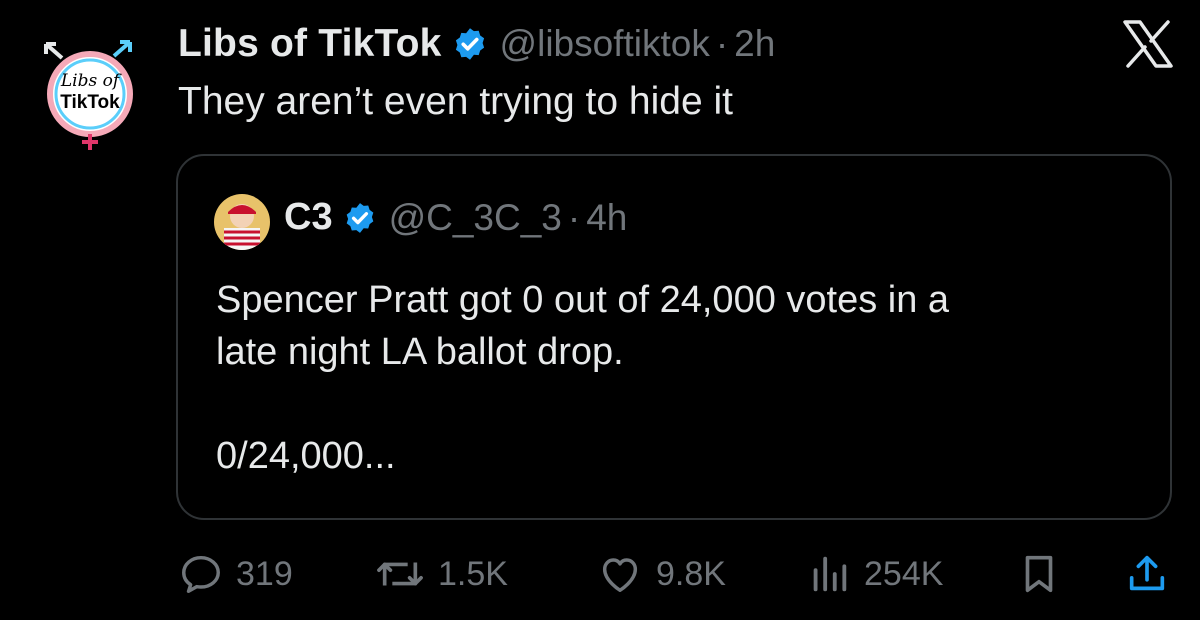 This screenshot has width=1200, height=620. I want to click on reply-button: 319, so click(235, 574).